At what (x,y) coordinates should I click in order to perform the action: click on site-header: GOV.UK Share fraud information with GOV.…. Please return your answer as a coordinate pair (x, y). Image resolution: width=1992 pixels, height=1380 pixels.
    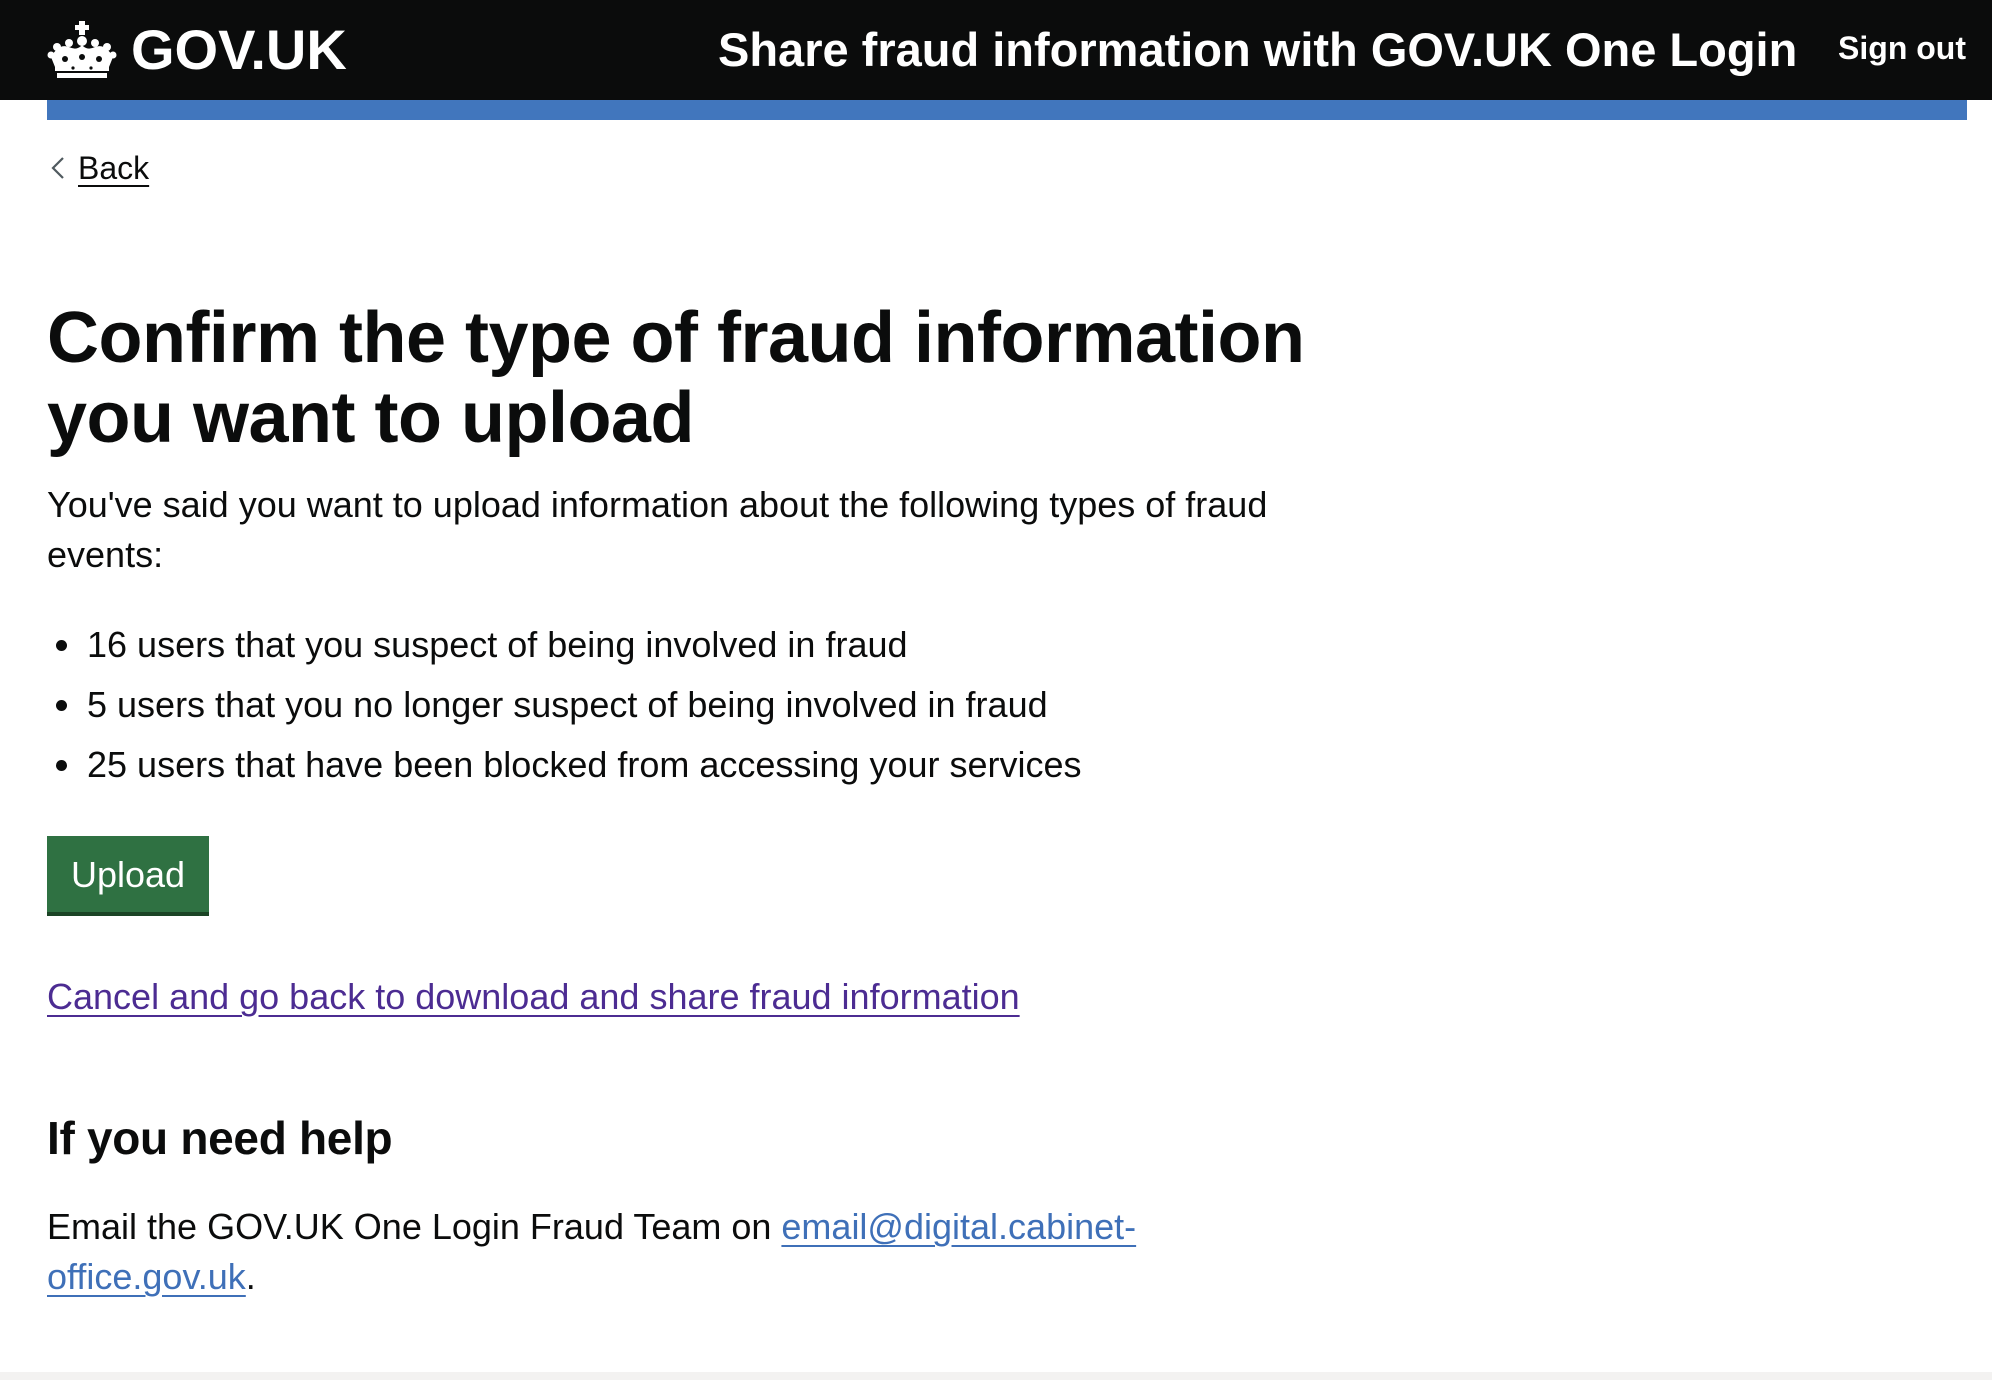
    Looking at the image, I should click on (996, 50).